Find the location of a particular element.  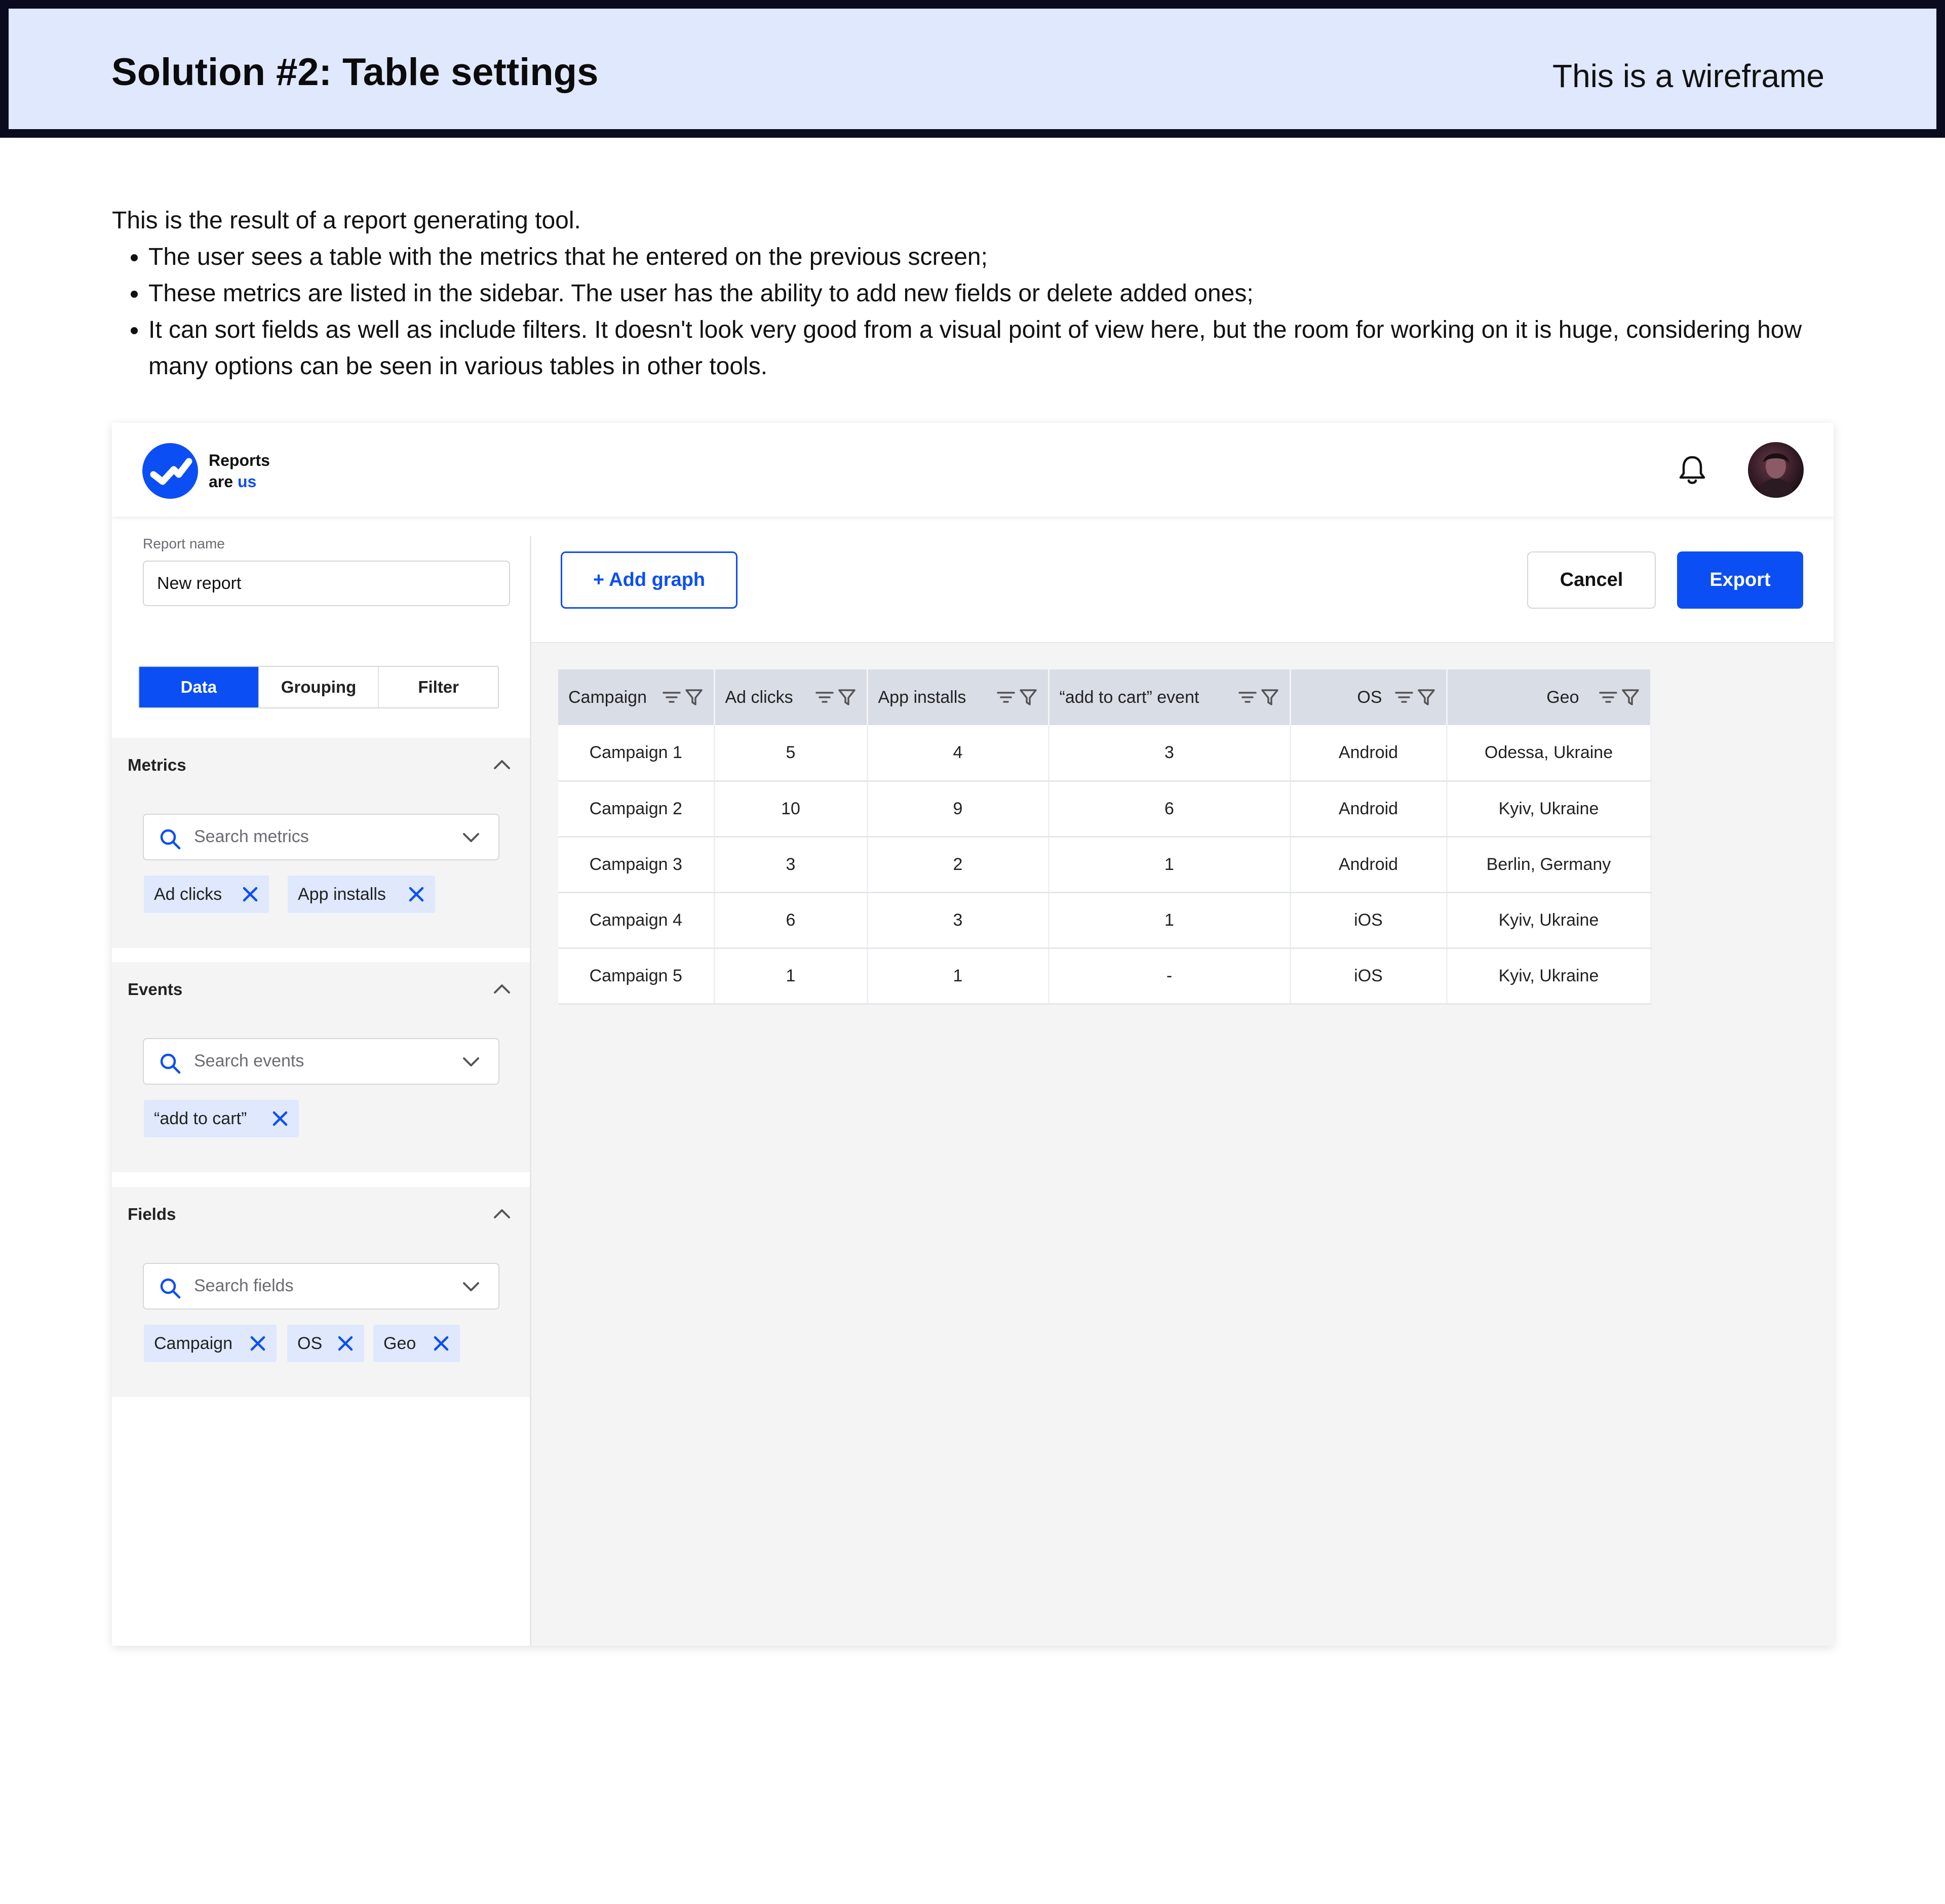

tab-data: Data is located at coordinates (198, 687).